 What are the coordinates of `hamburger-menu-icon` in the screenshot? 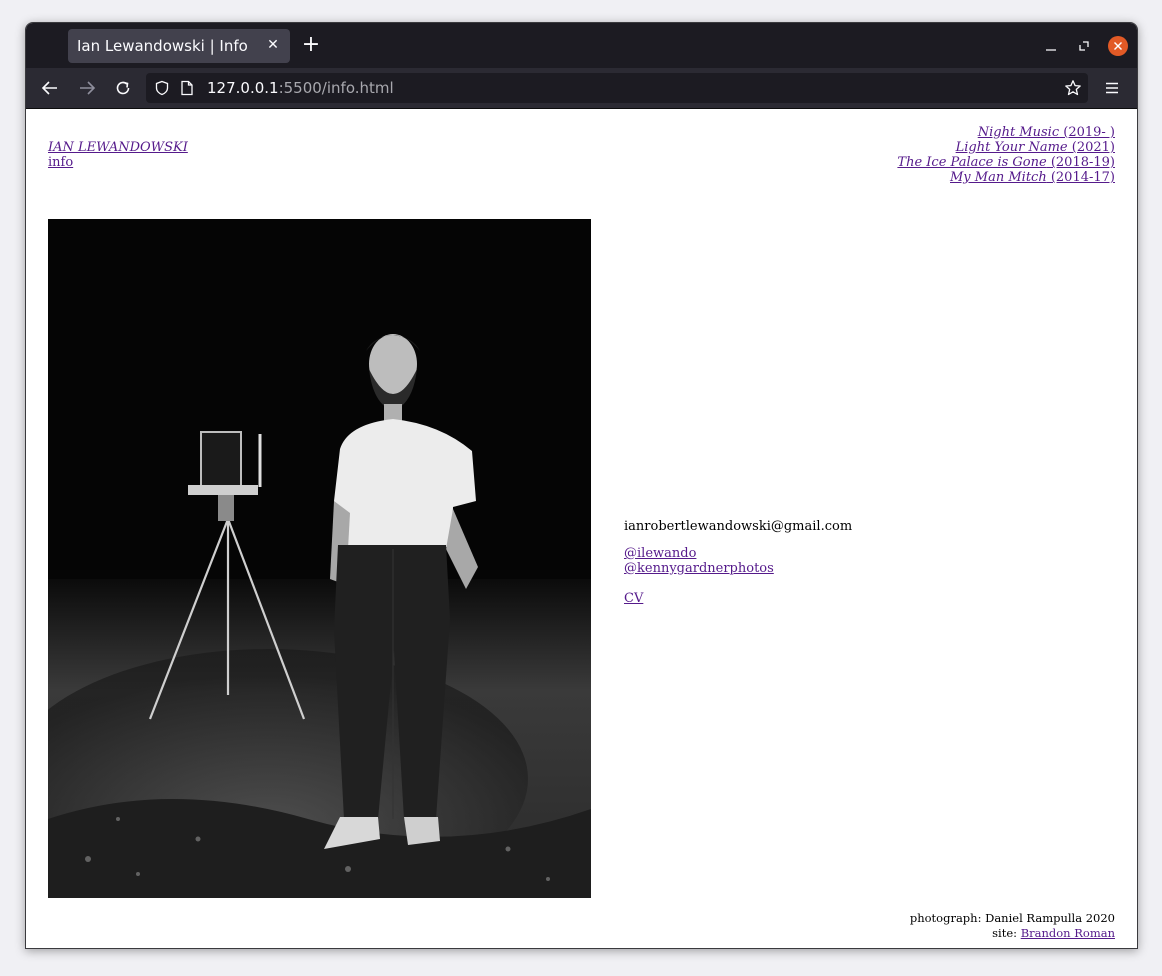 It's located at (1112, 88).